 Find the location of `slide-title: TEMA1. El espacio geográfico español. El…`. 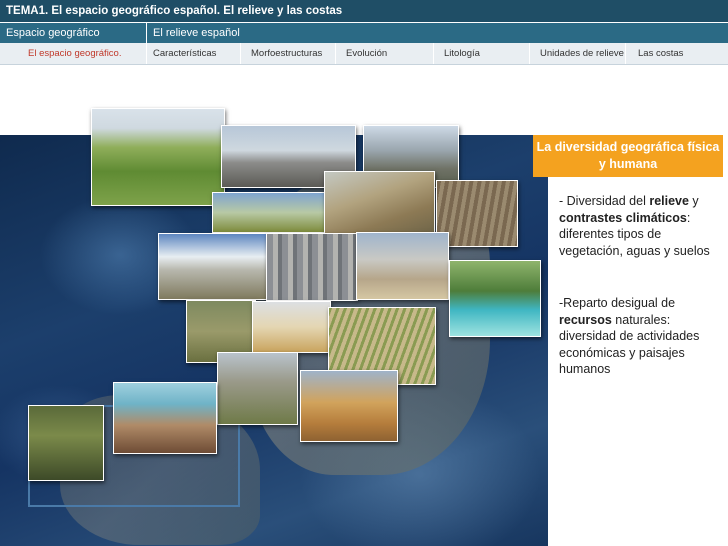

slide-title: TEMA1. El espacio geográfico español. El… is located at coordinates (364, 11).